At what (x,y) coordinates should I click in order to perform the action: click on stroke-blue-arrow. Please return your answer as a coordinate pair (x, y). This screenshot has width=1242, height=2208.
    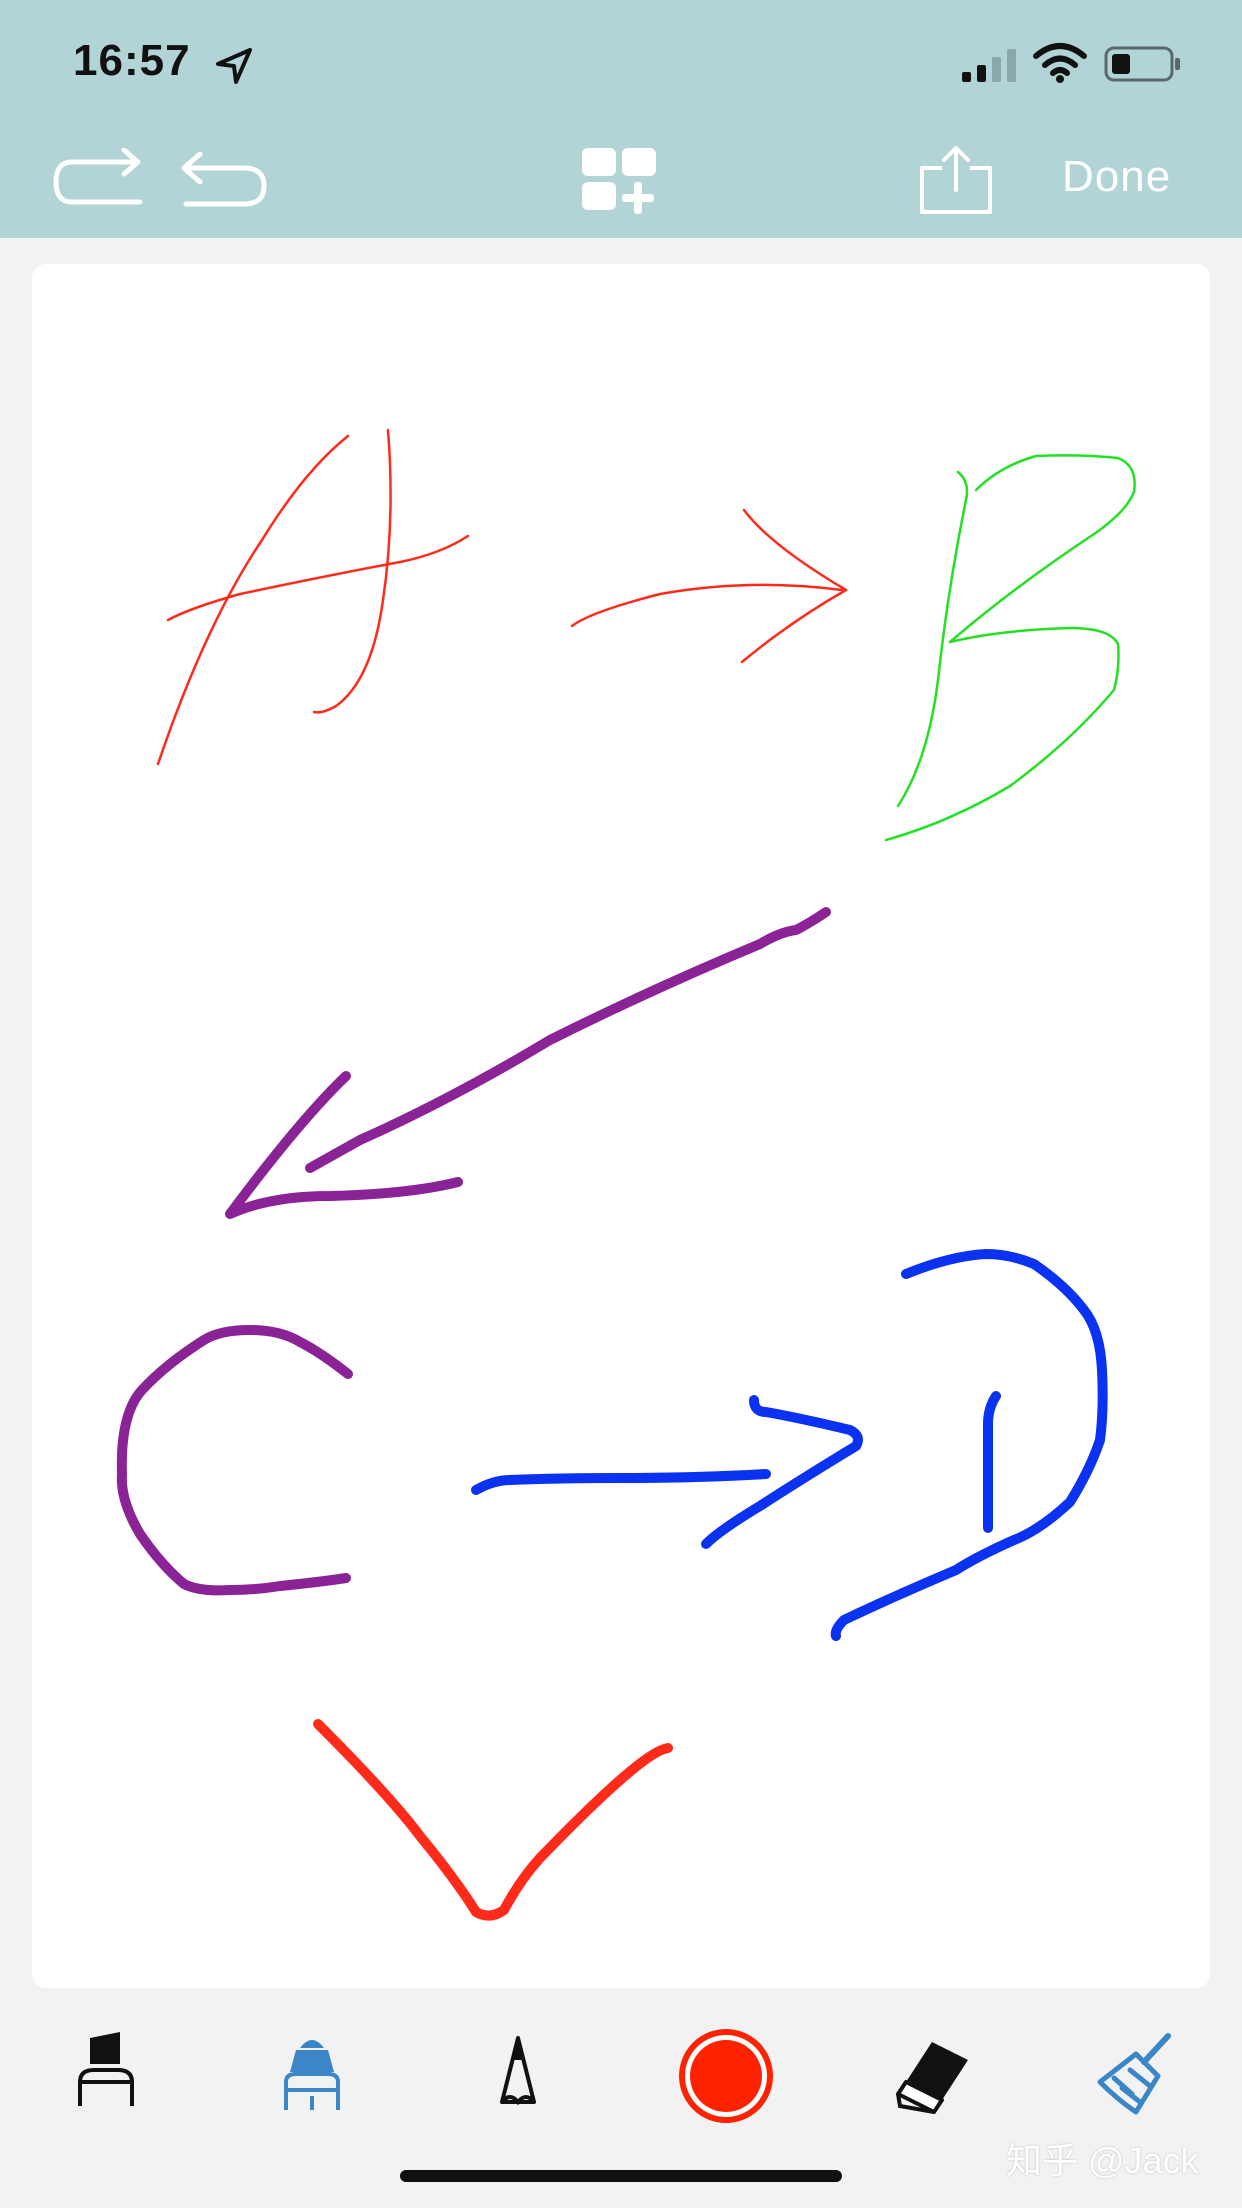
    Looking at the image, I should click on (667, 1472).